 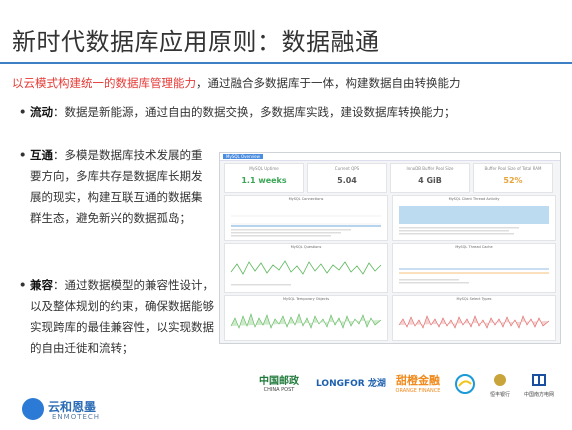 What do you see at coordinates (430, 168) in the screenshot?
I see `stat-label: InnoDB Buffer Pool Size` at bounding box center [430, 168].